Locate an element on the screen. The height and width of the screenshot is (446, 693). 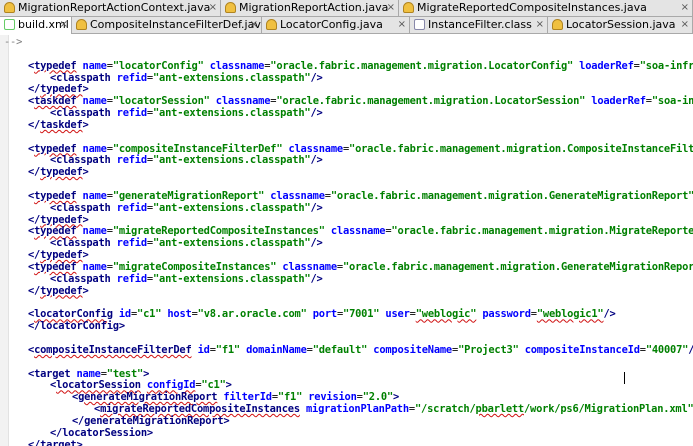
code-line: <locatorSession configId="c1"> is located at coordinates (141, 385).